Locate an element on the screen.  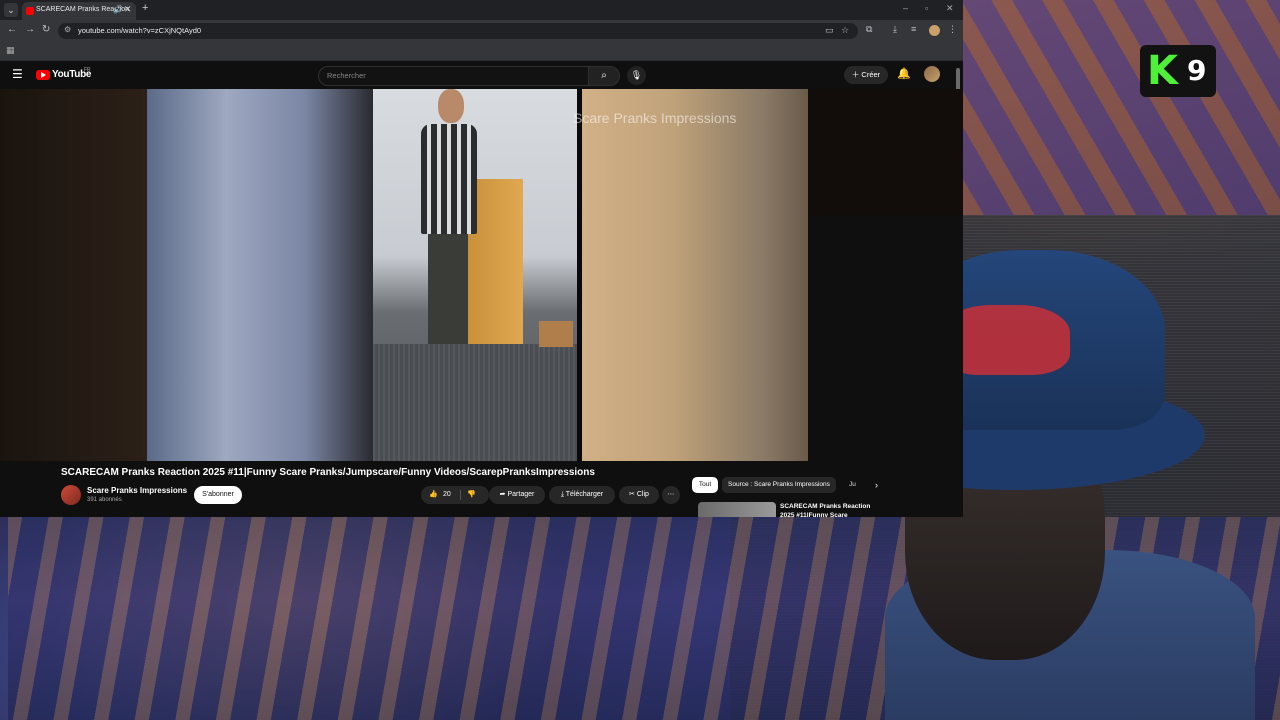
maximize-icon: ▫ is located at coordinates (926, 8).